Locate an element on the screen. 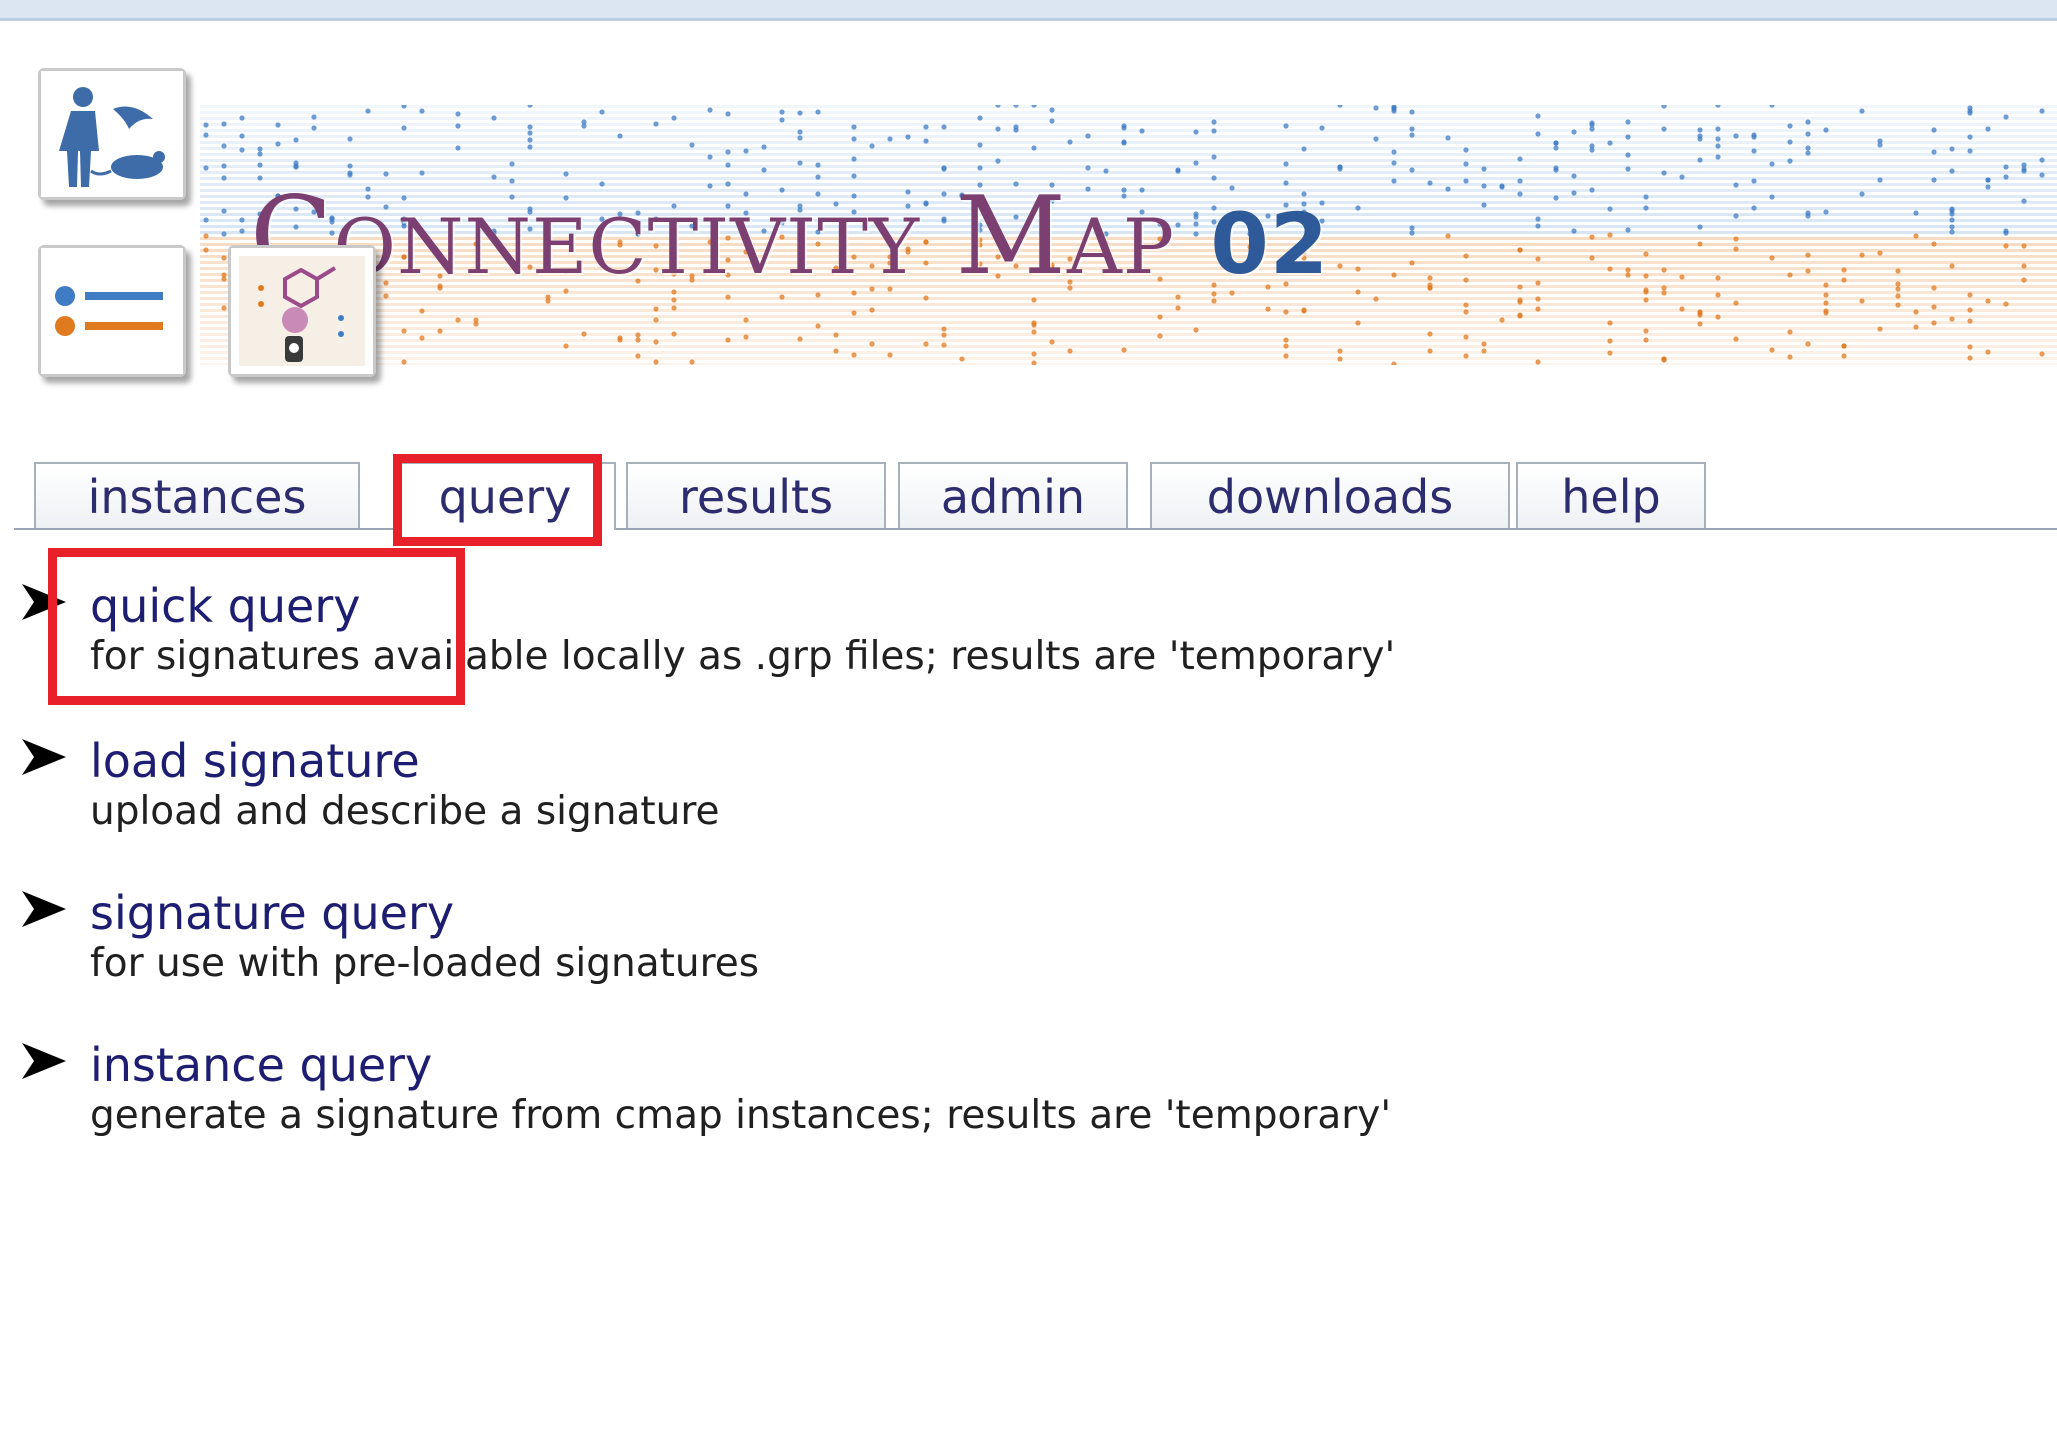 The width and height of the screenshot is (2057, 1449). quick-query-link: quick query is located at coordinates (225, 606).